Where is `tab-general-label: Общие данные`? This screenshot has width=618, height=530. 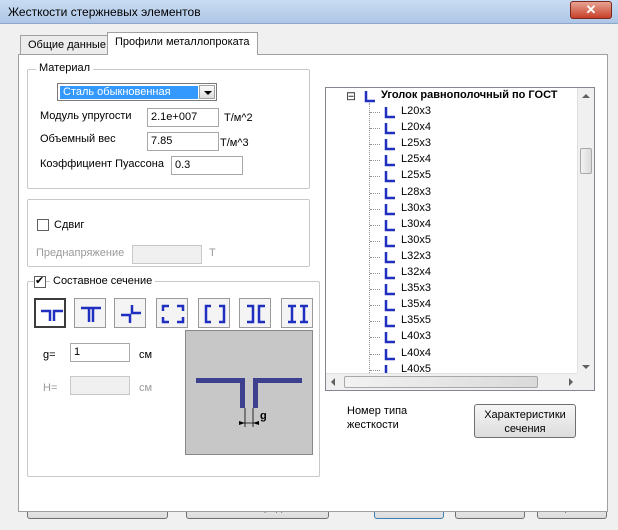 tab-general-label: Общие данные is located at coordinates (67, 45).